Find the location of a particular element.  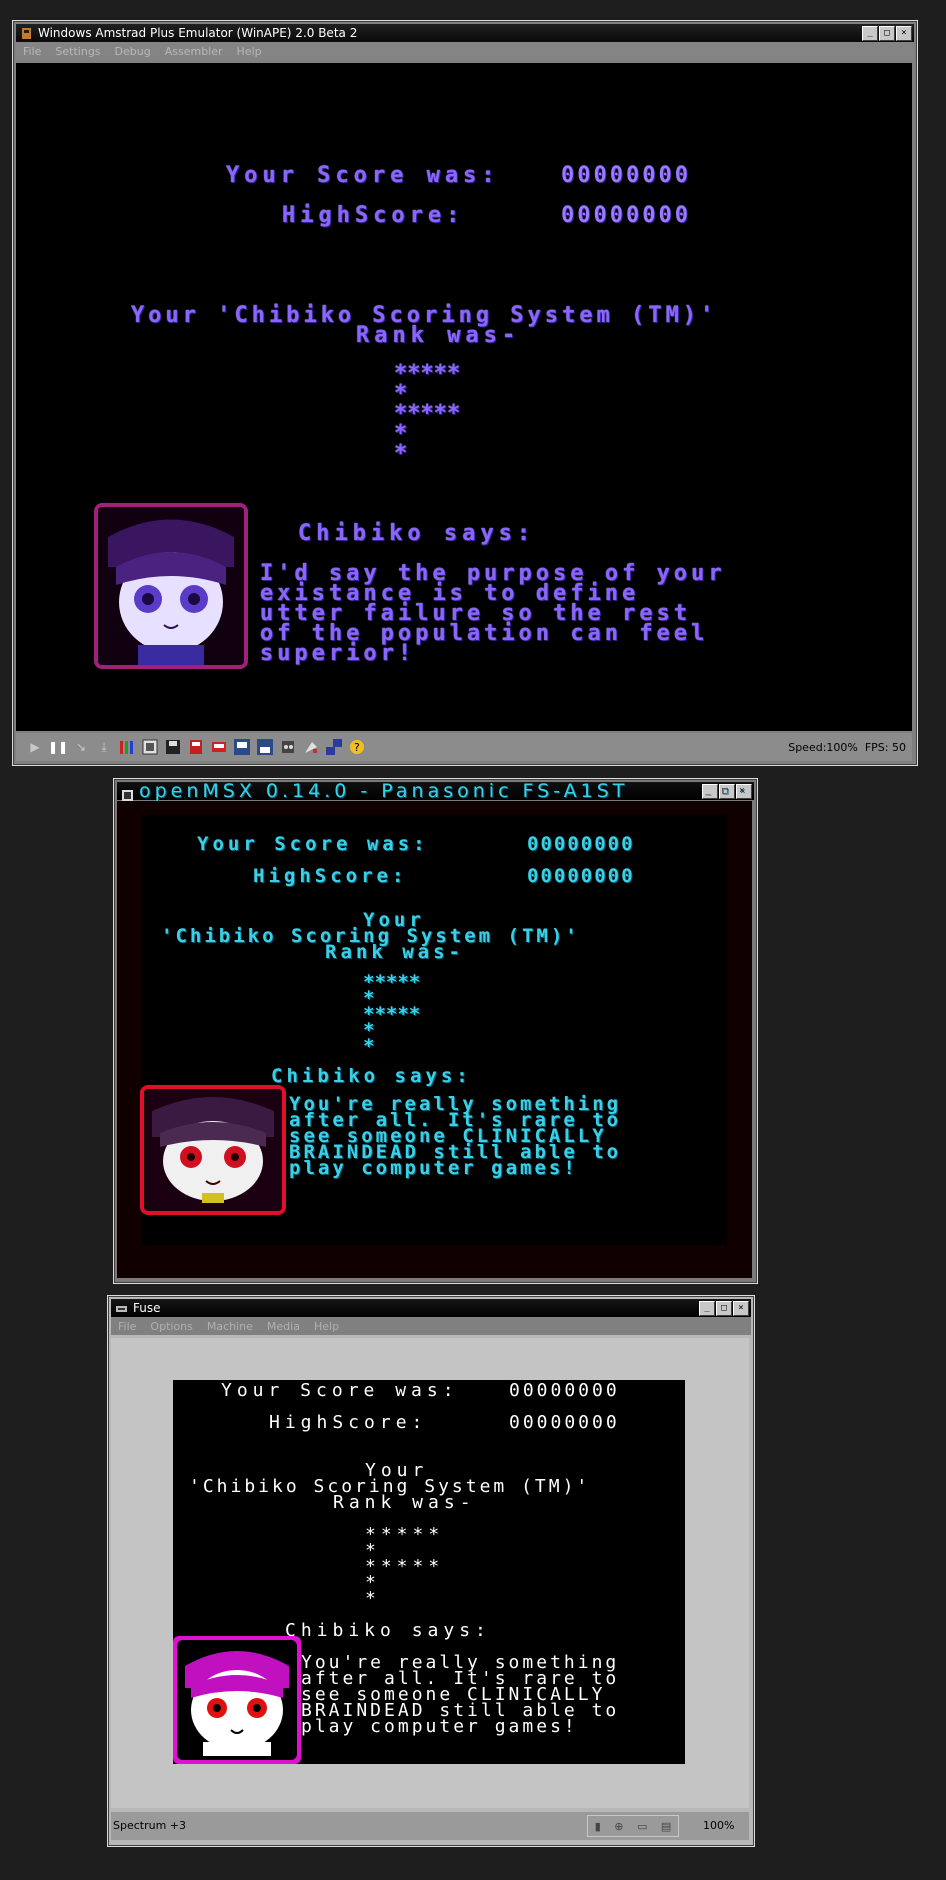

disk-a-icon is located at coordinates (196, 747).